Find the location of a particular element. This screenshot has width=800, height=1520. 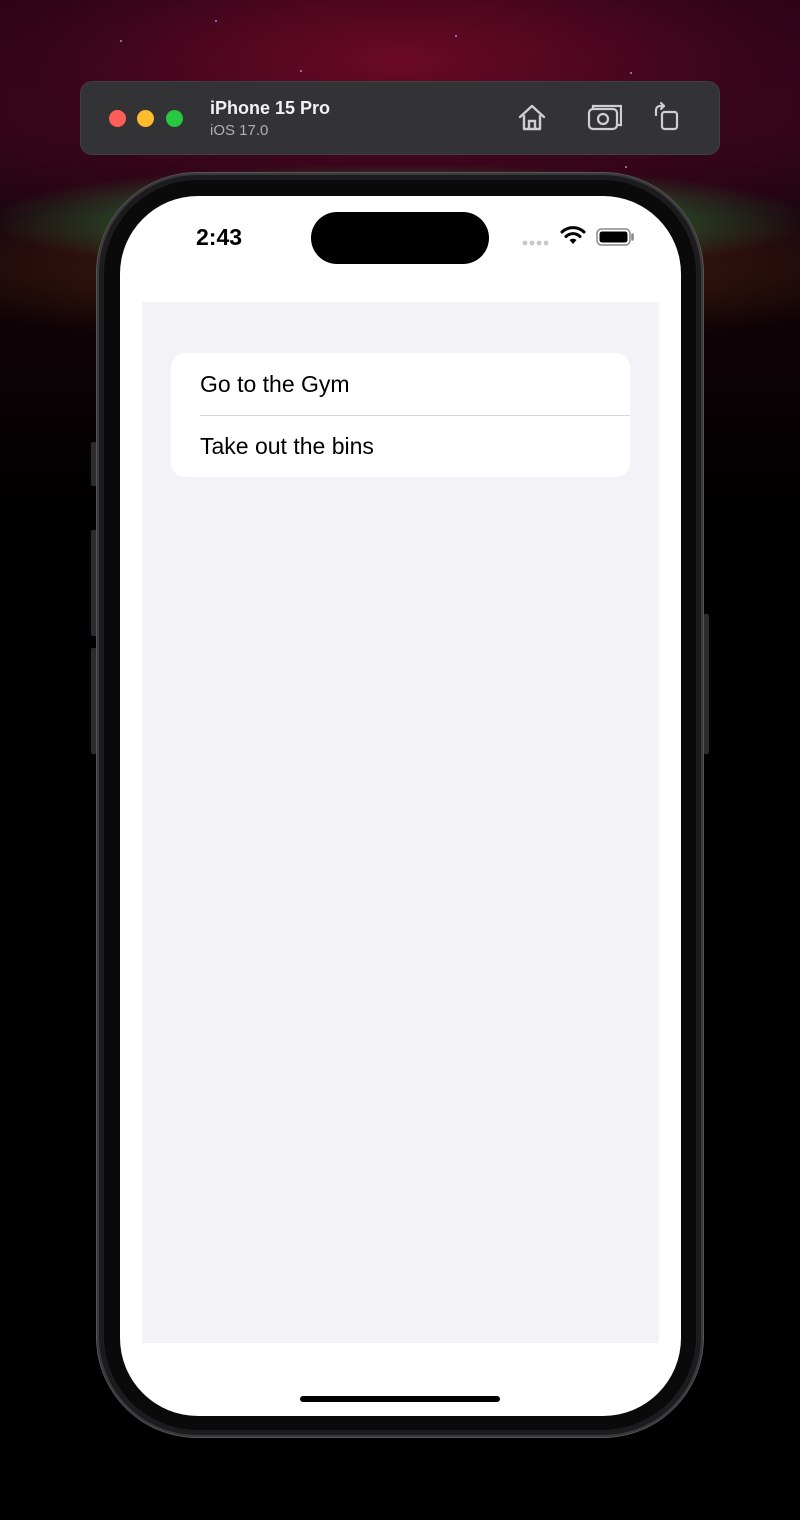

list-item-label: Go to the Gym is located at coordinates (275, 383).